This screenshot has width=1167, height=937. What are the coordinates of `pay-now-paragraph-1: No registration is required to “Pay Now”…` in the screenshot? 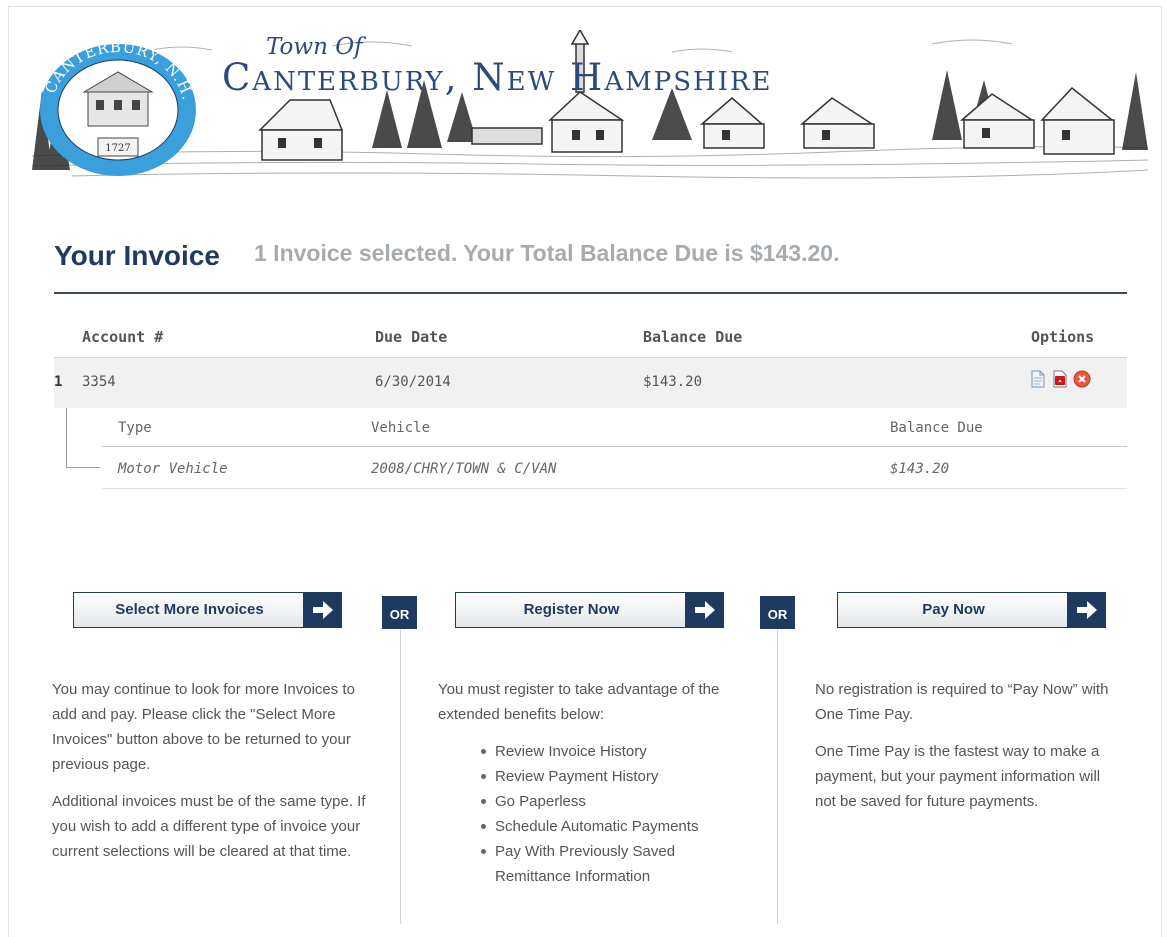 It's located at (962, 702).